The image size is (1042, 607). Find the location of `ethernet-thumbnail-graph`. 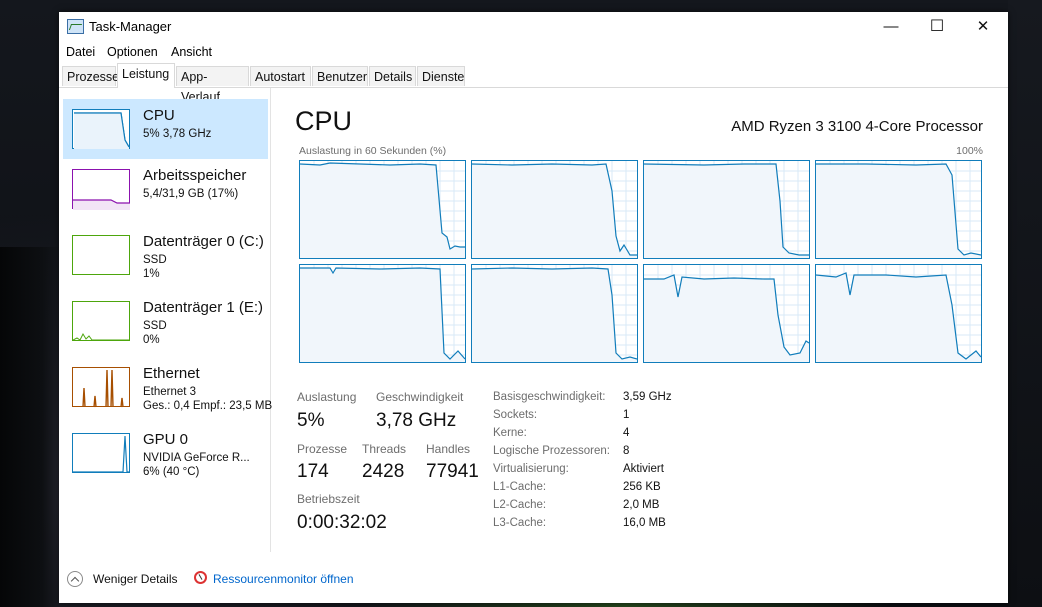

ethernet-thumbnail-graph is located at coordinates (101, 387).